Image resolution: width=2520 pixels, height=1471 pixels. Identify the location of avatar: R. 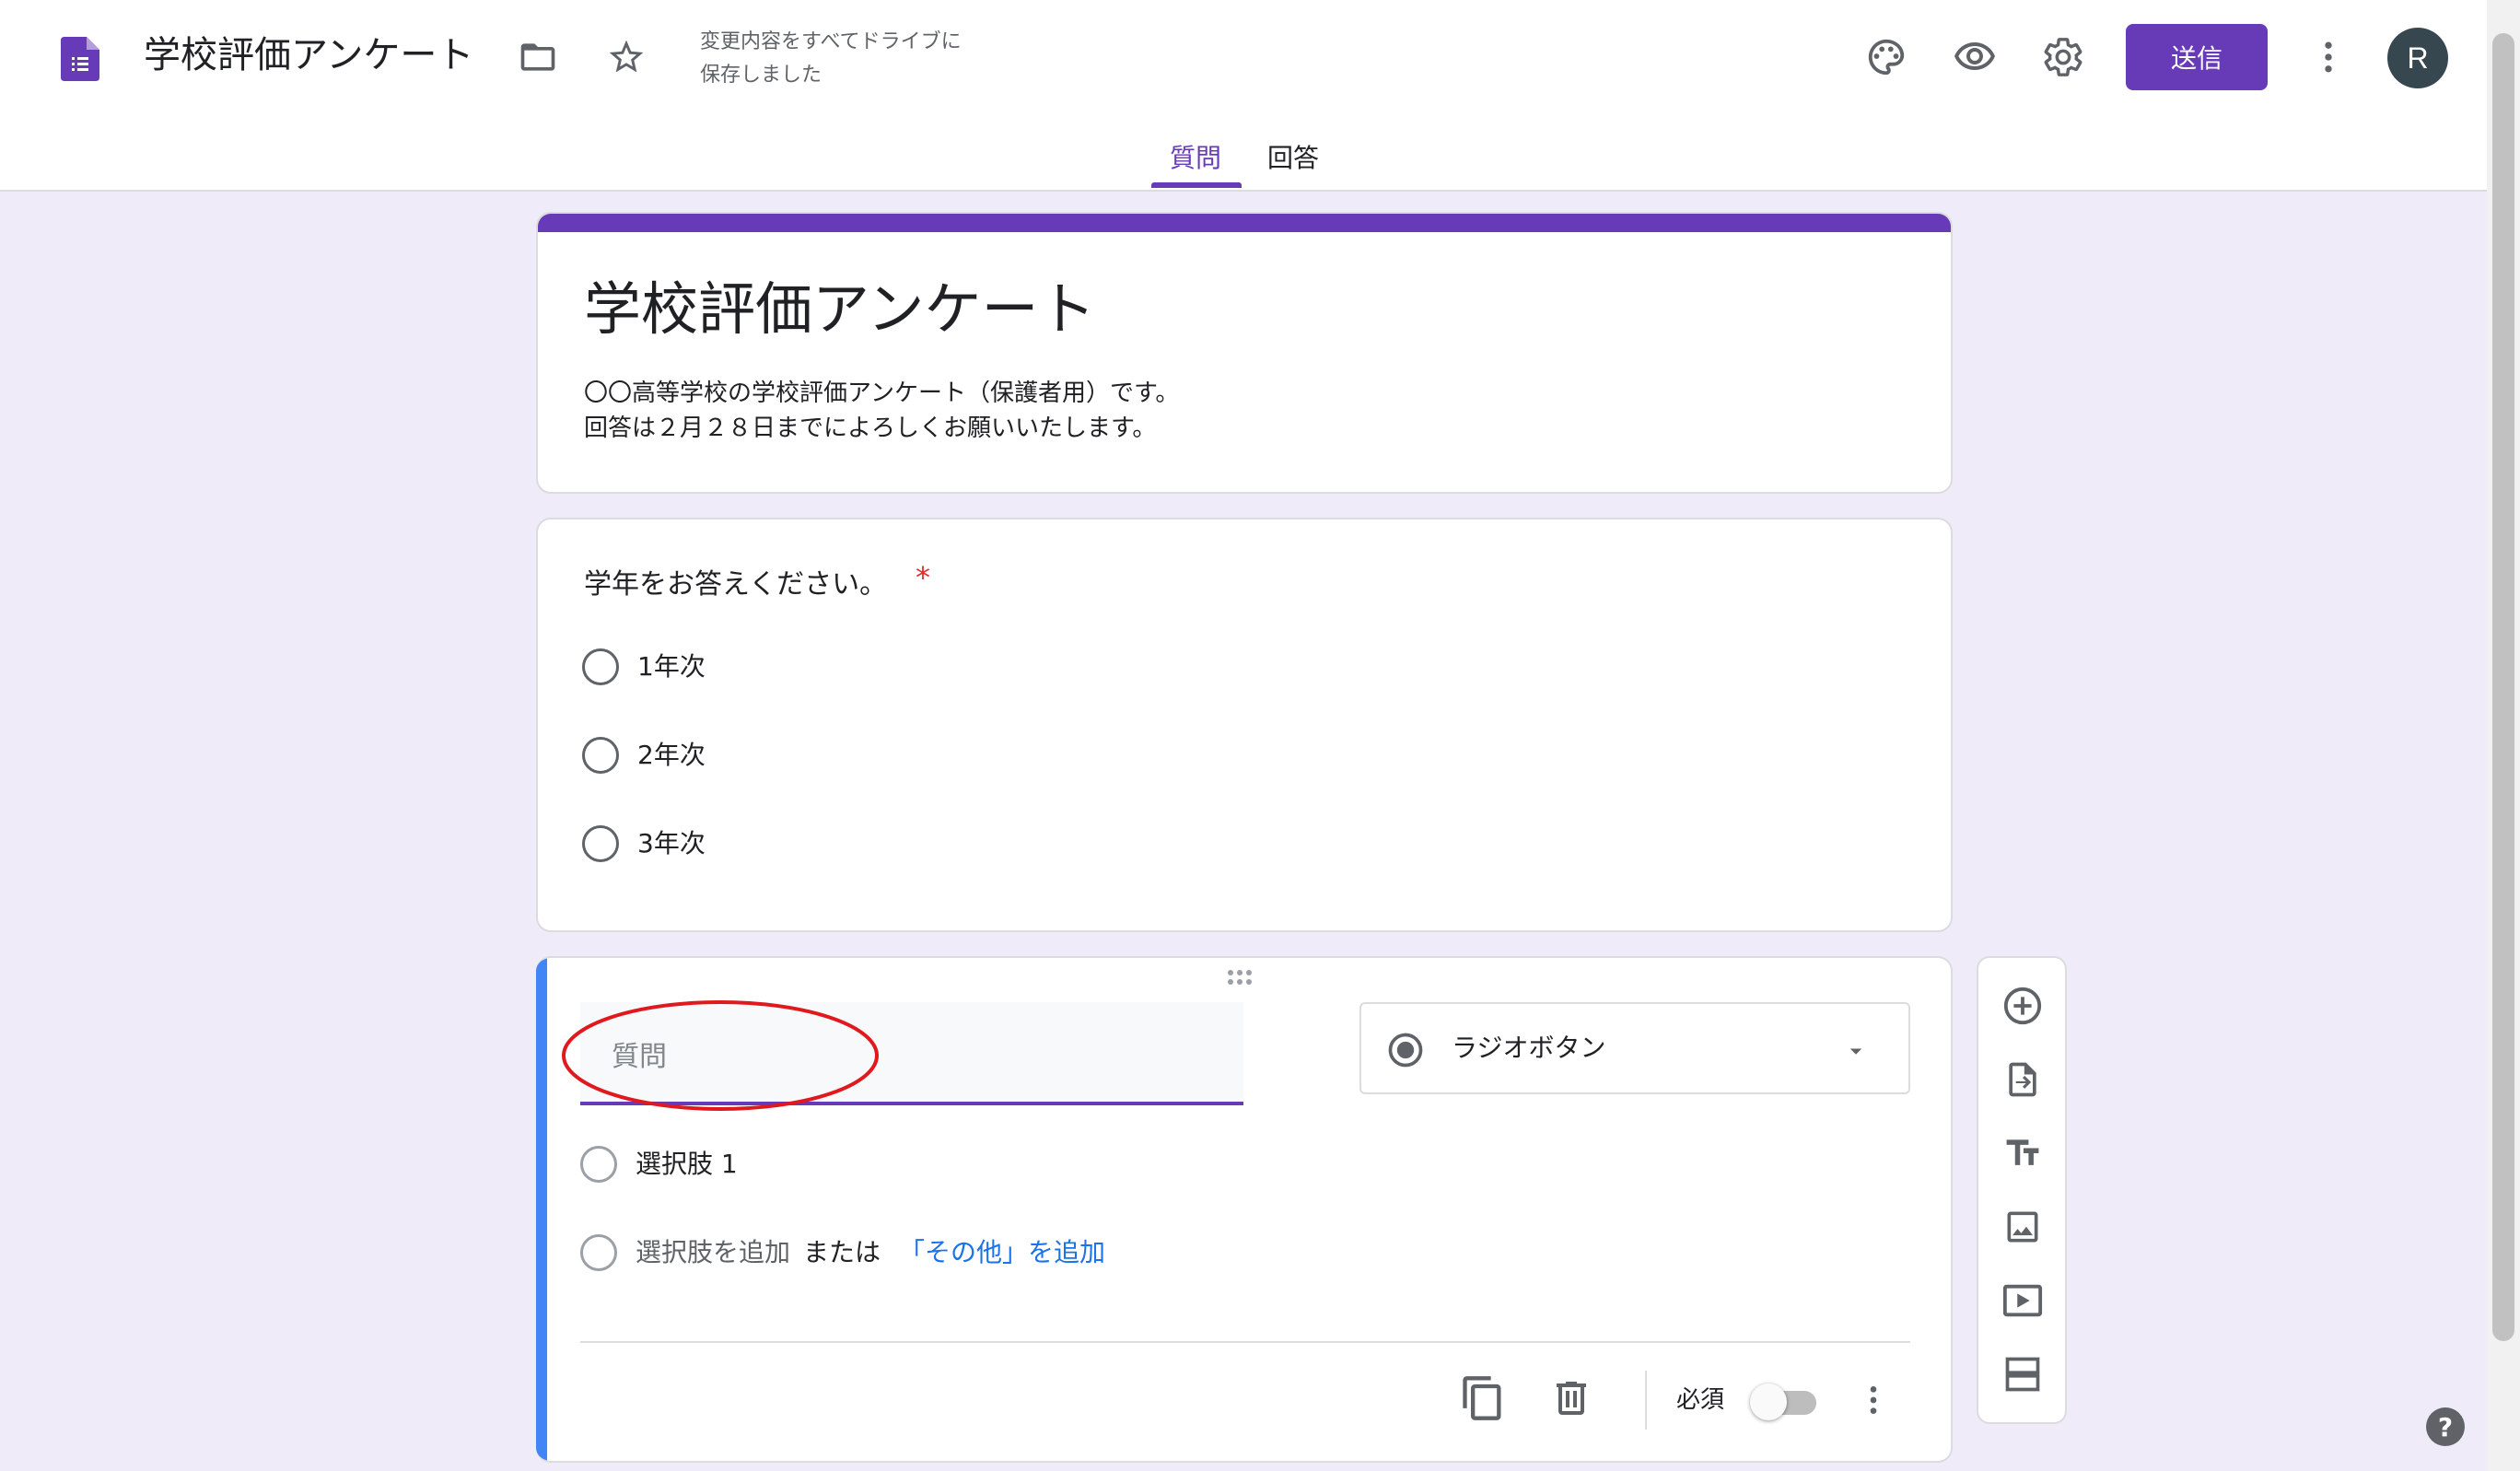
(2417, 58).